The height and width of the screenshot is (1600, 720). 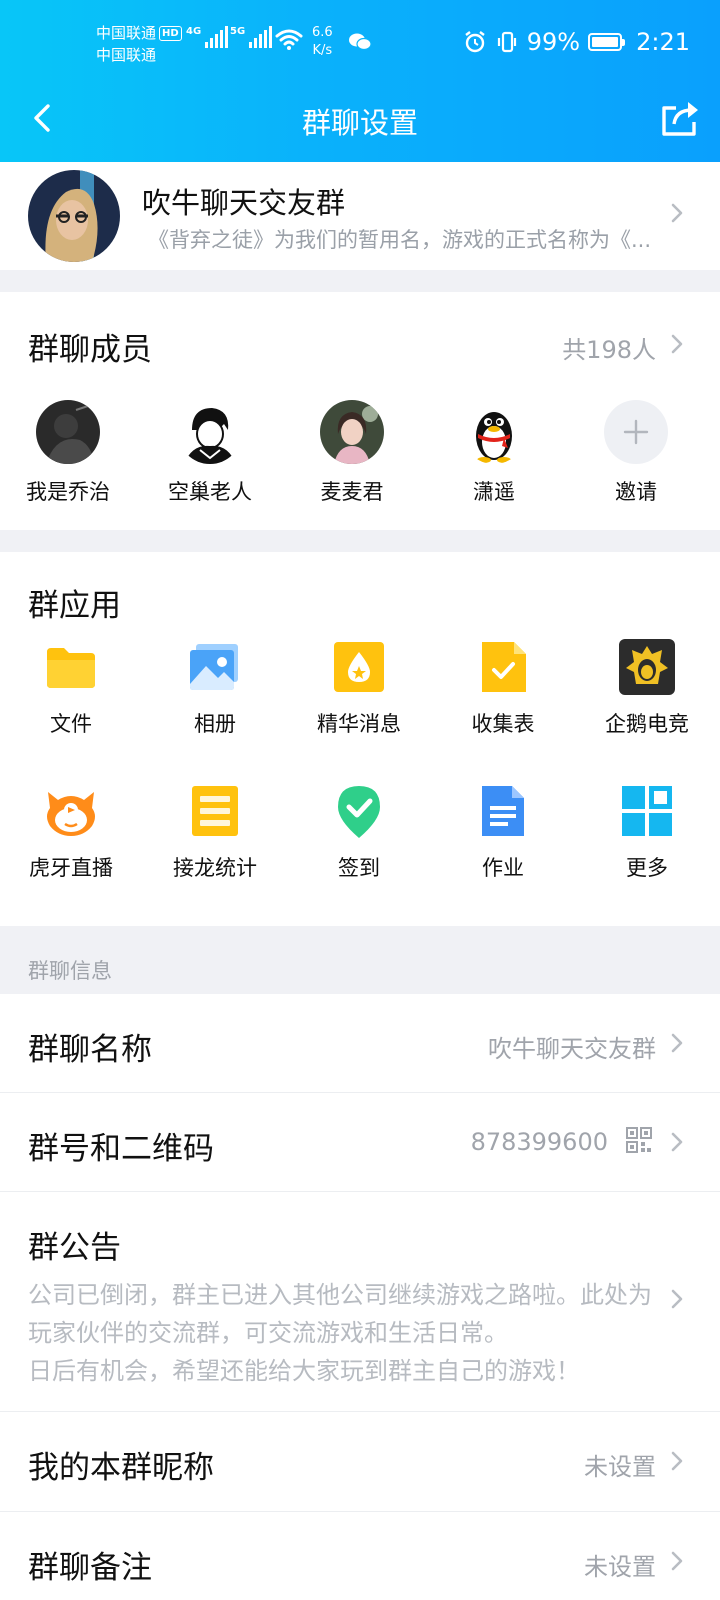 I want to click on member-item: 我是乔治, so click(x=68, y=453).